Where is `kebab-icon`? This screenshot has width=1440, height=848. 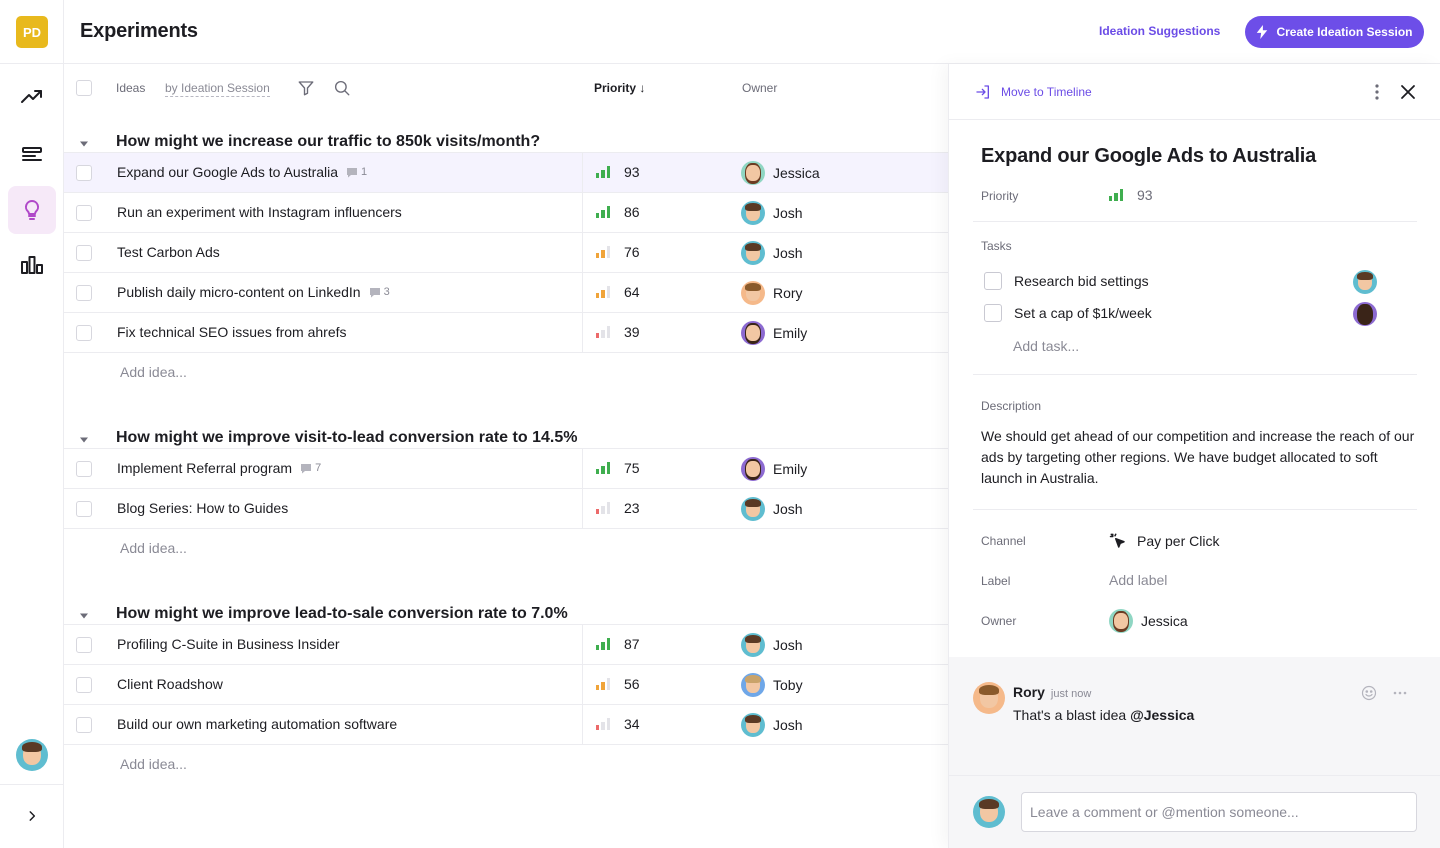
kebab-icon is located at coordinates (1377, 92).